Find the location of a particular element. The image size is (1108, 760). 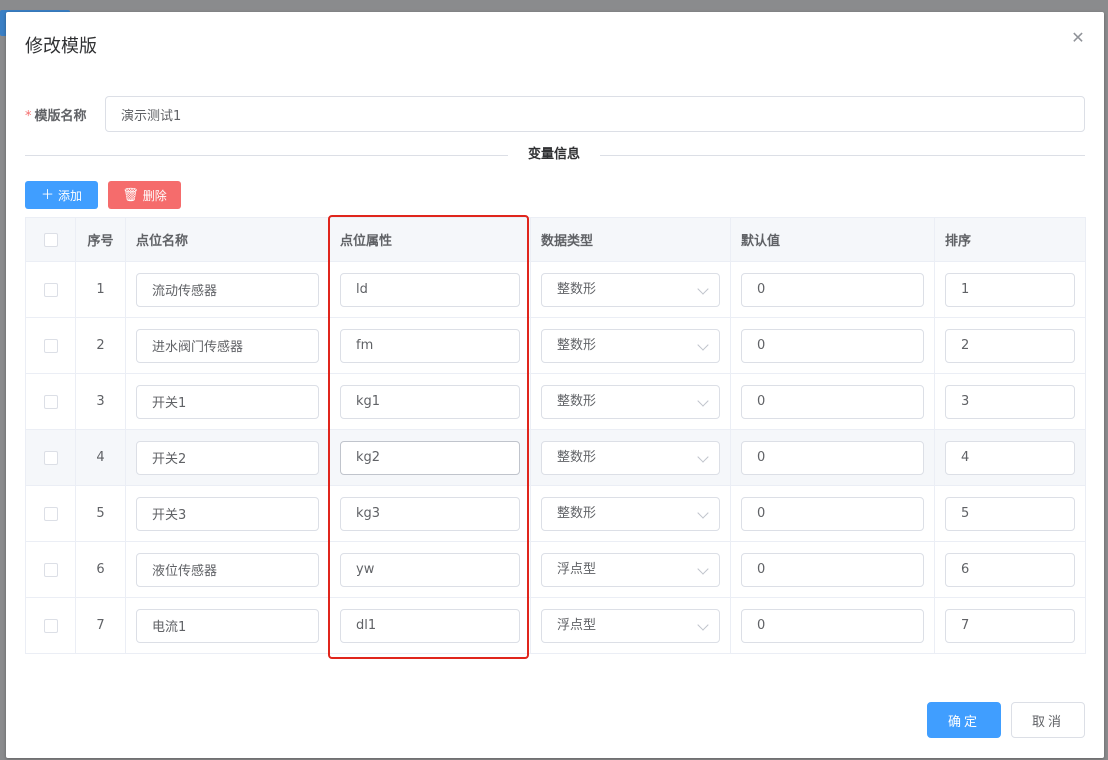

table-row: 3 整数形 is located at coordinates (555, 401).